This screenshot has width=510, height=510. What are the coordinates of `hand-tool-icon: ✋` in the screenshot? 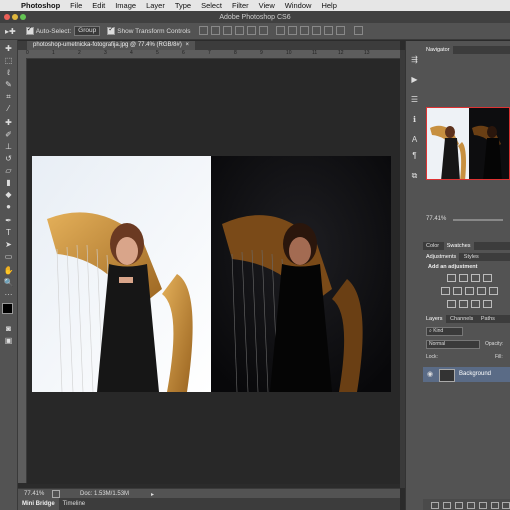 It's located at (8, 270).